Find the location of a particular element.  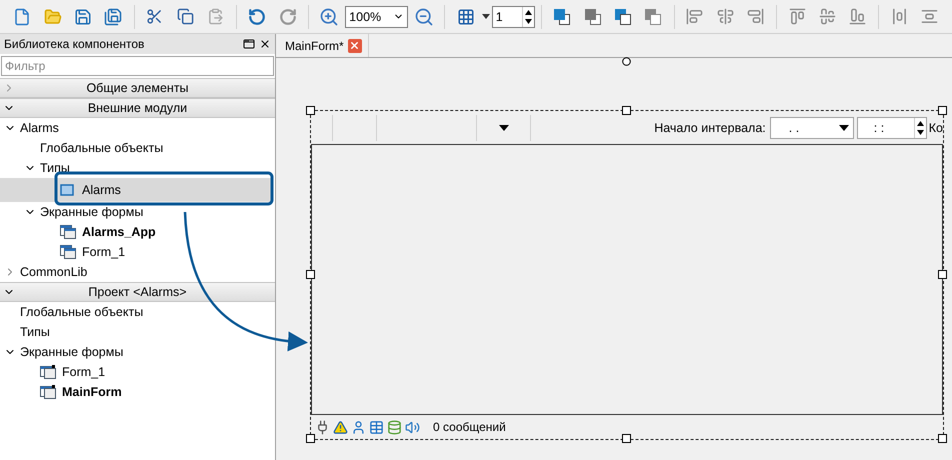

user-icon is located at coordinates (358, 427).